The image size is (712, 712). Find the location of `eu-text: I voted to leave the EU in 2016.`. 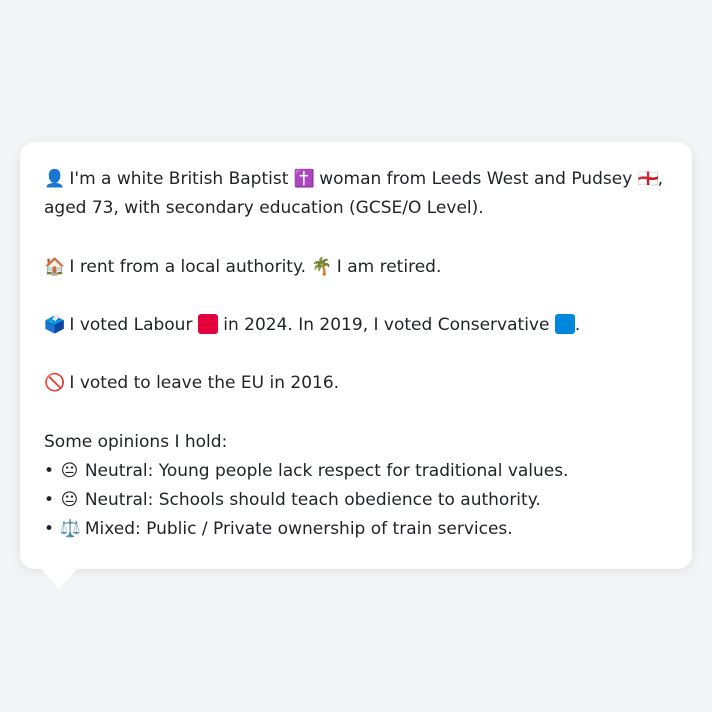

eu-text: I voted to leave the EU in 2016. is located at coordinates (202, 383).